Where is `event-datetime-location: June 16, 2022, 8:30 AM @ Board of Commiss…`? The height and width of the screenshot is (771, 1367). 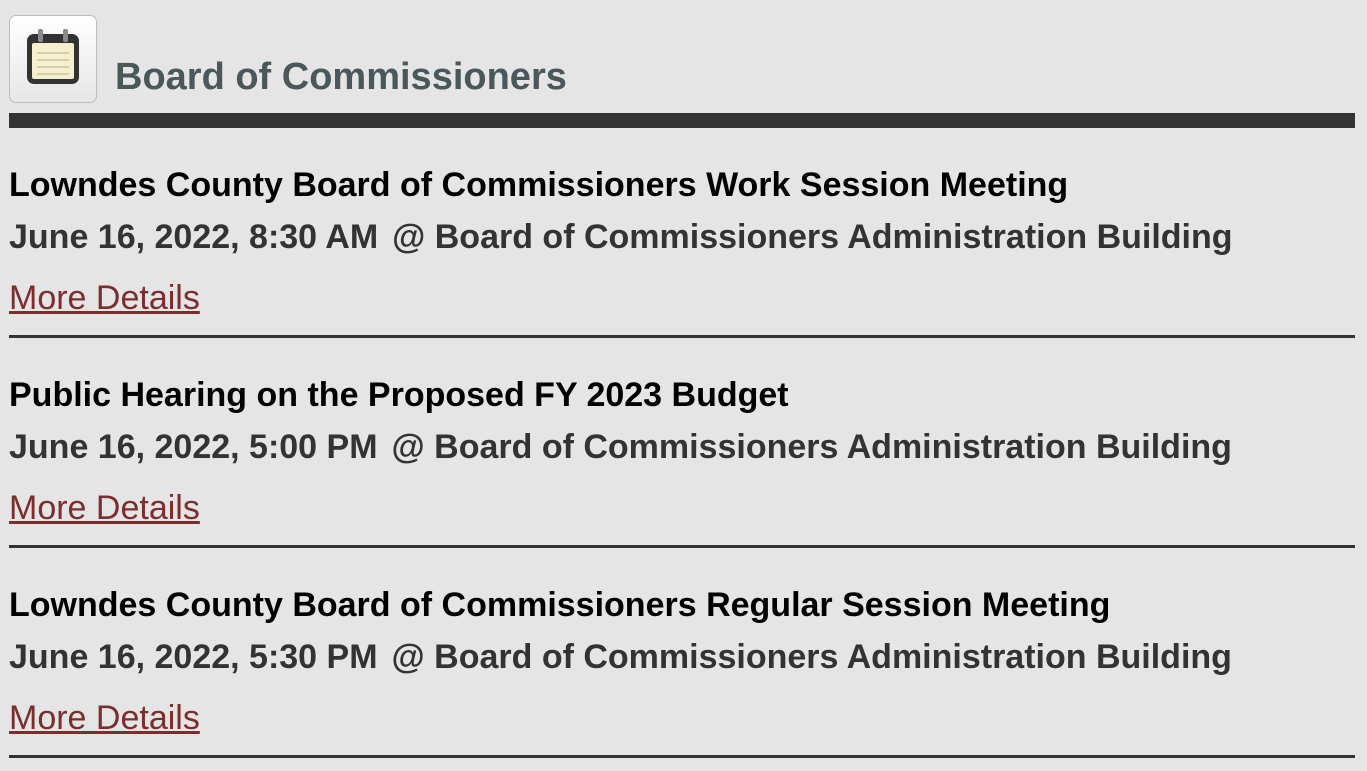
event-datetime-location: June 16, 2022, 8:30 AM @ Board of Commiss… is located at coordinates (621, 237).